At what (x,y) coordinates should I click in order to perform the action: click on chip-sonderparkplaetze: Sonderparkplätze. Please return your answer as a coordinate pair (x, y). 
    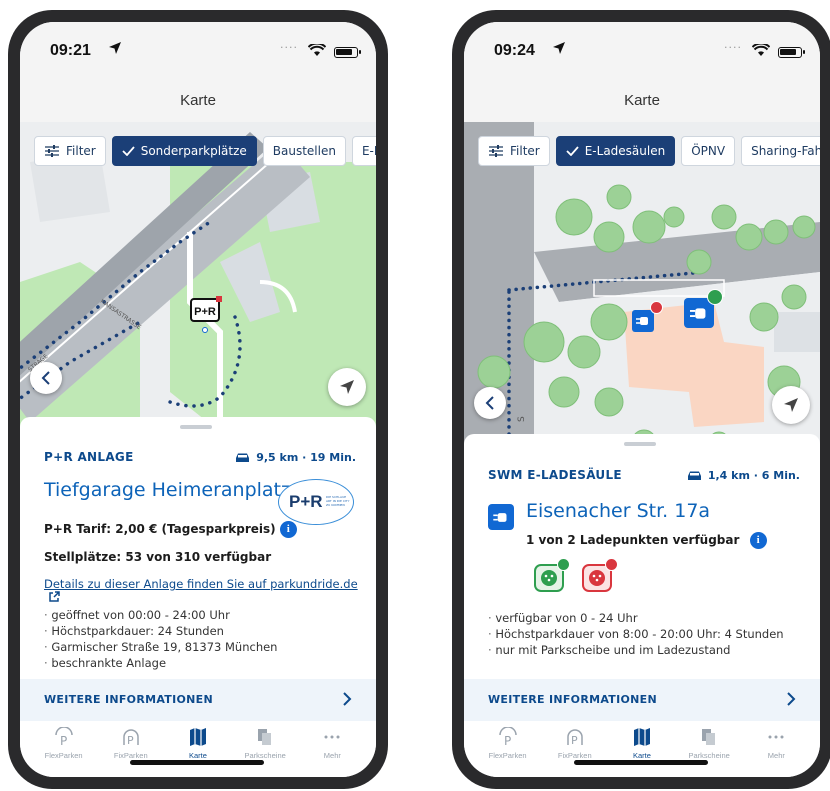
    Looking at the image, I should click on (184, 151).